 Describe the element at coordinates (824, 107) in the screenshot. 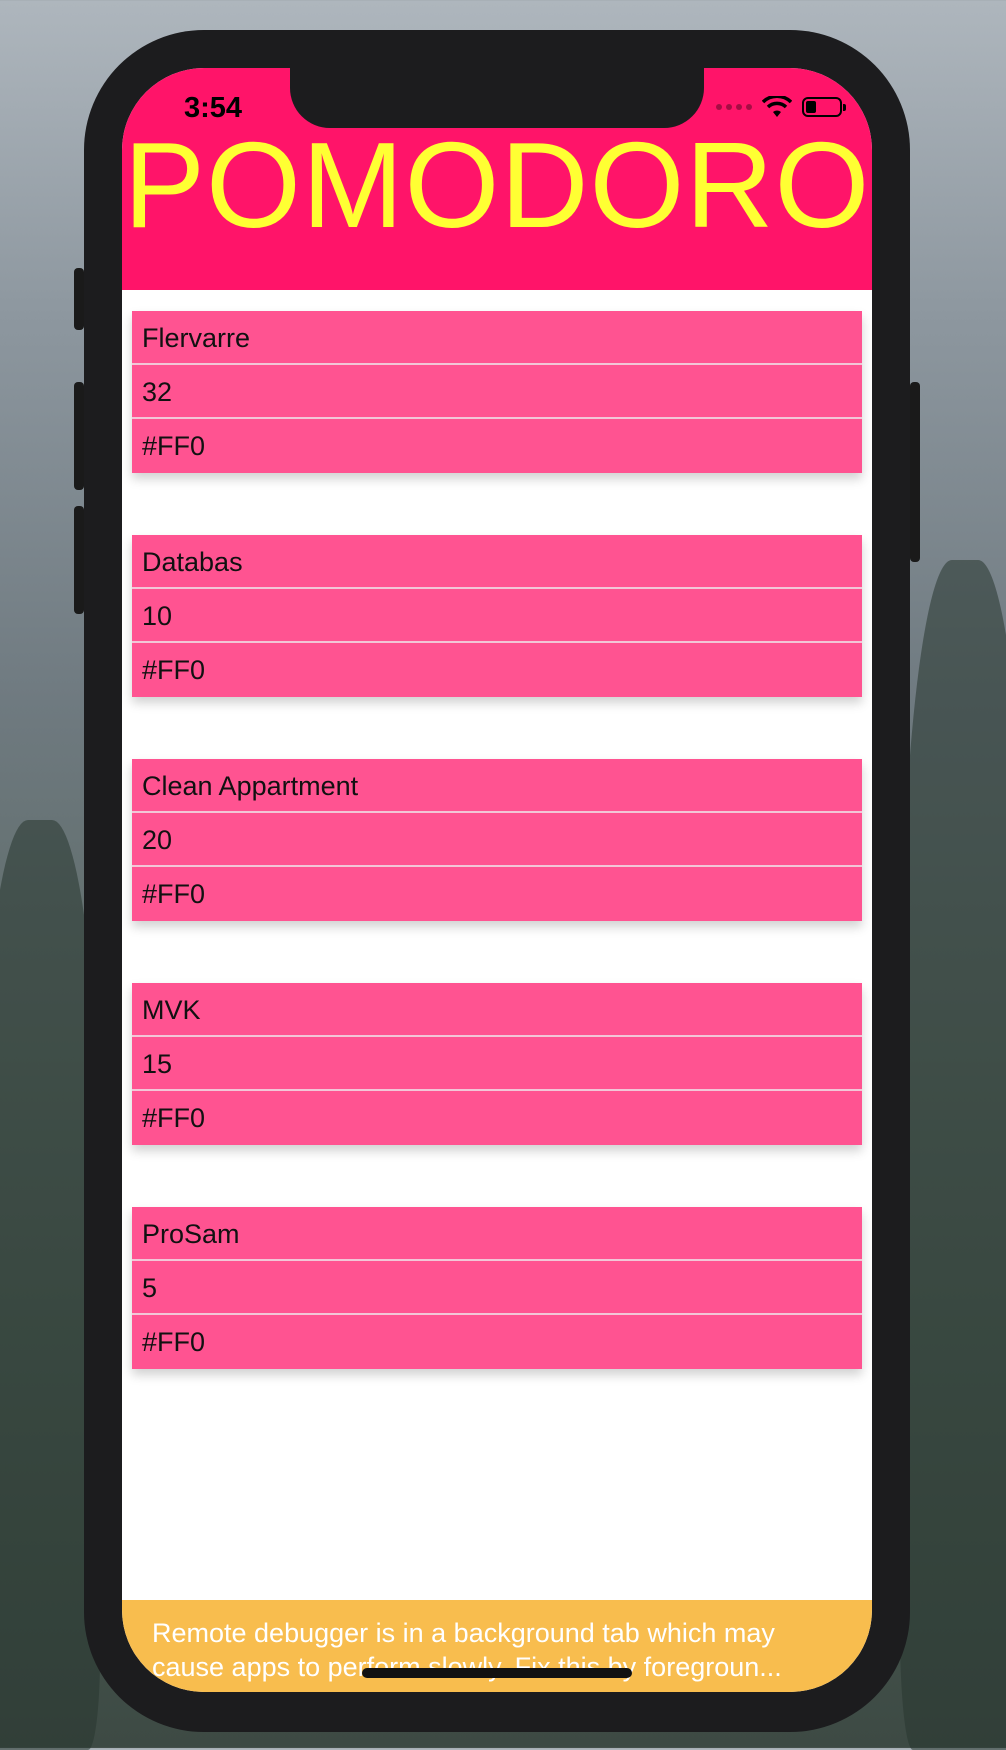

I see `battery-icon` at that location.